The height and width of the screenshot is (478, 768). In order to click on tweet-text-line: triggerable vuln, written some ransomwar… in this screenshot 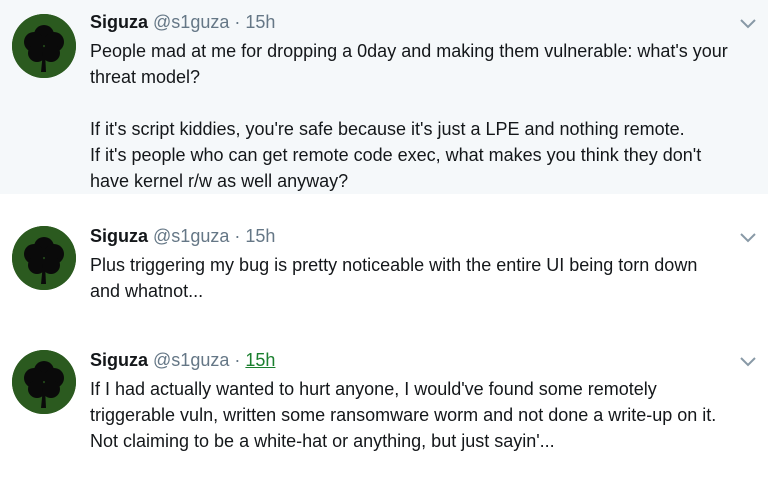, I will do `click(403, 415)`.